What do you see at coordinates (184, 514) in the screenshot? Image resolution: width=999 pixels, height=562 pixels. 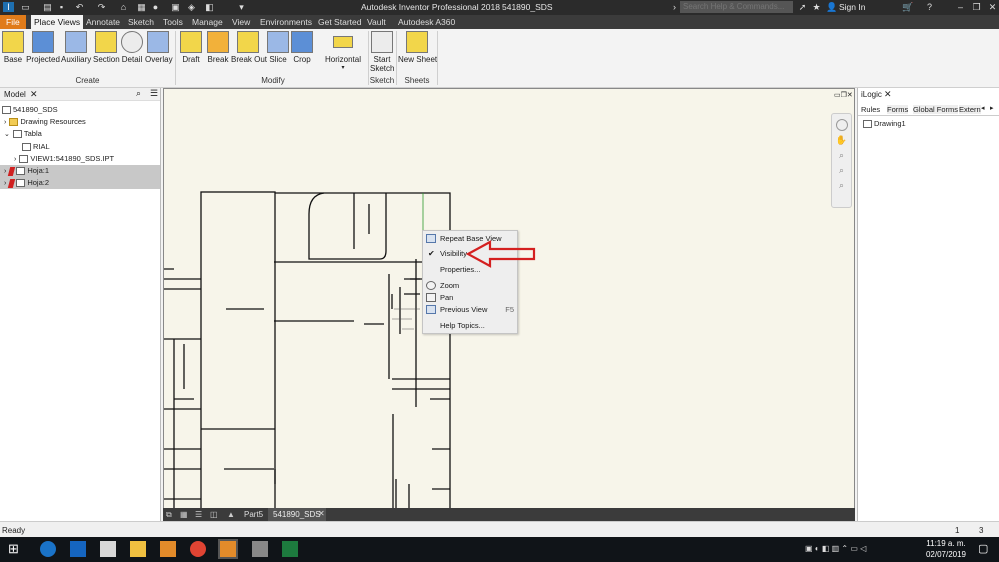 I see `grid-icon: ▦` at bounding box center [184, 514].